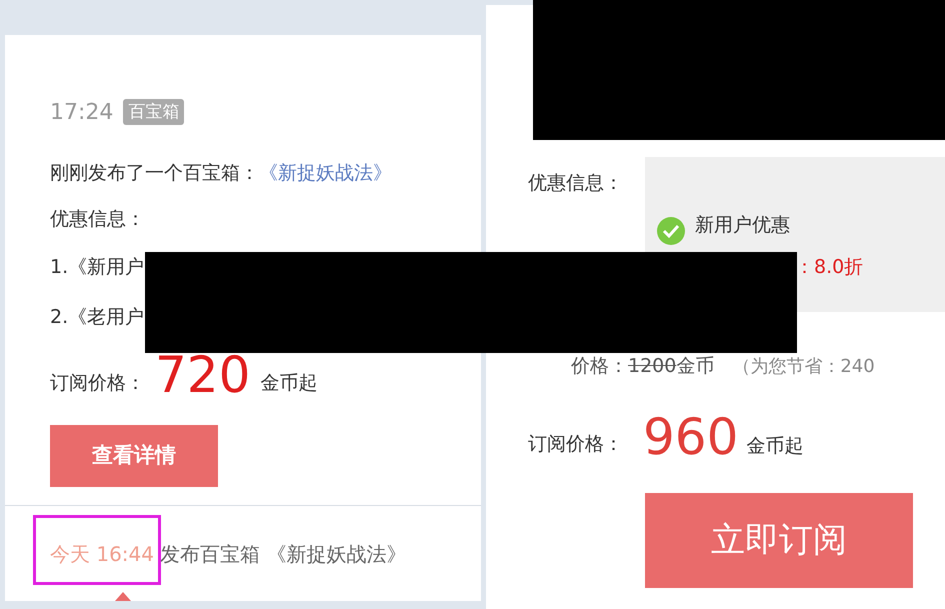 The width and height of the screenshot is (945, 609). Describe the element at coordinates (599, 366) in the screenshot. I see `original-price-label: 价格：` at that location.